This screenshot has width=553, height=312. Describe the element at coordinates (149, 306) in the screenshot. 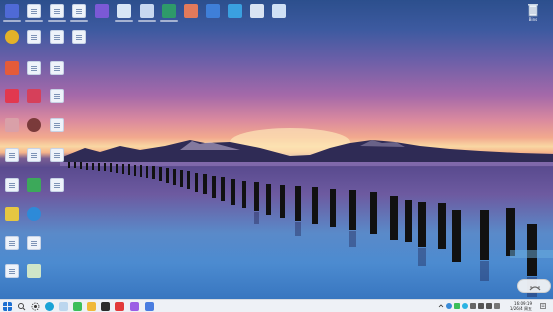

I see `browser-icon` at that location.